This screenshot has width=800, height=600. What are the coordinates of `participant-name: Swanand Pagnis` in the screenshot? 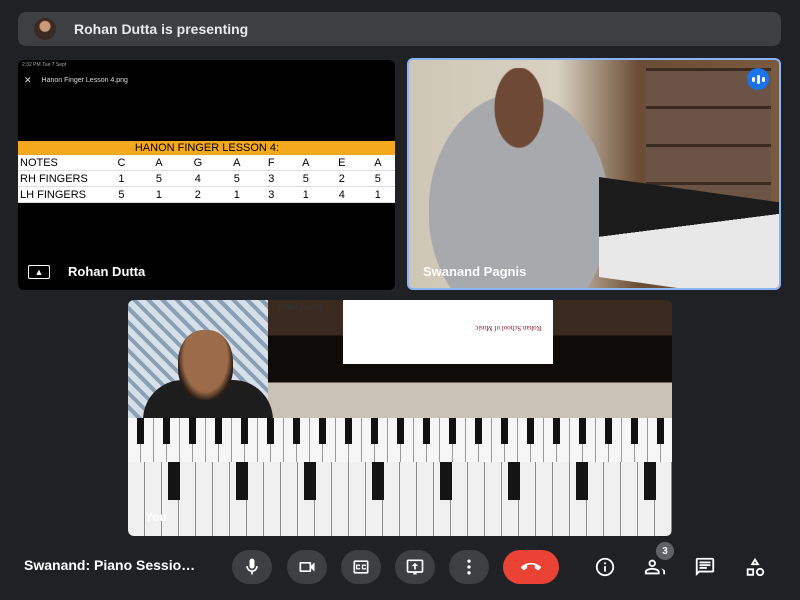 It's located at (475, 271).